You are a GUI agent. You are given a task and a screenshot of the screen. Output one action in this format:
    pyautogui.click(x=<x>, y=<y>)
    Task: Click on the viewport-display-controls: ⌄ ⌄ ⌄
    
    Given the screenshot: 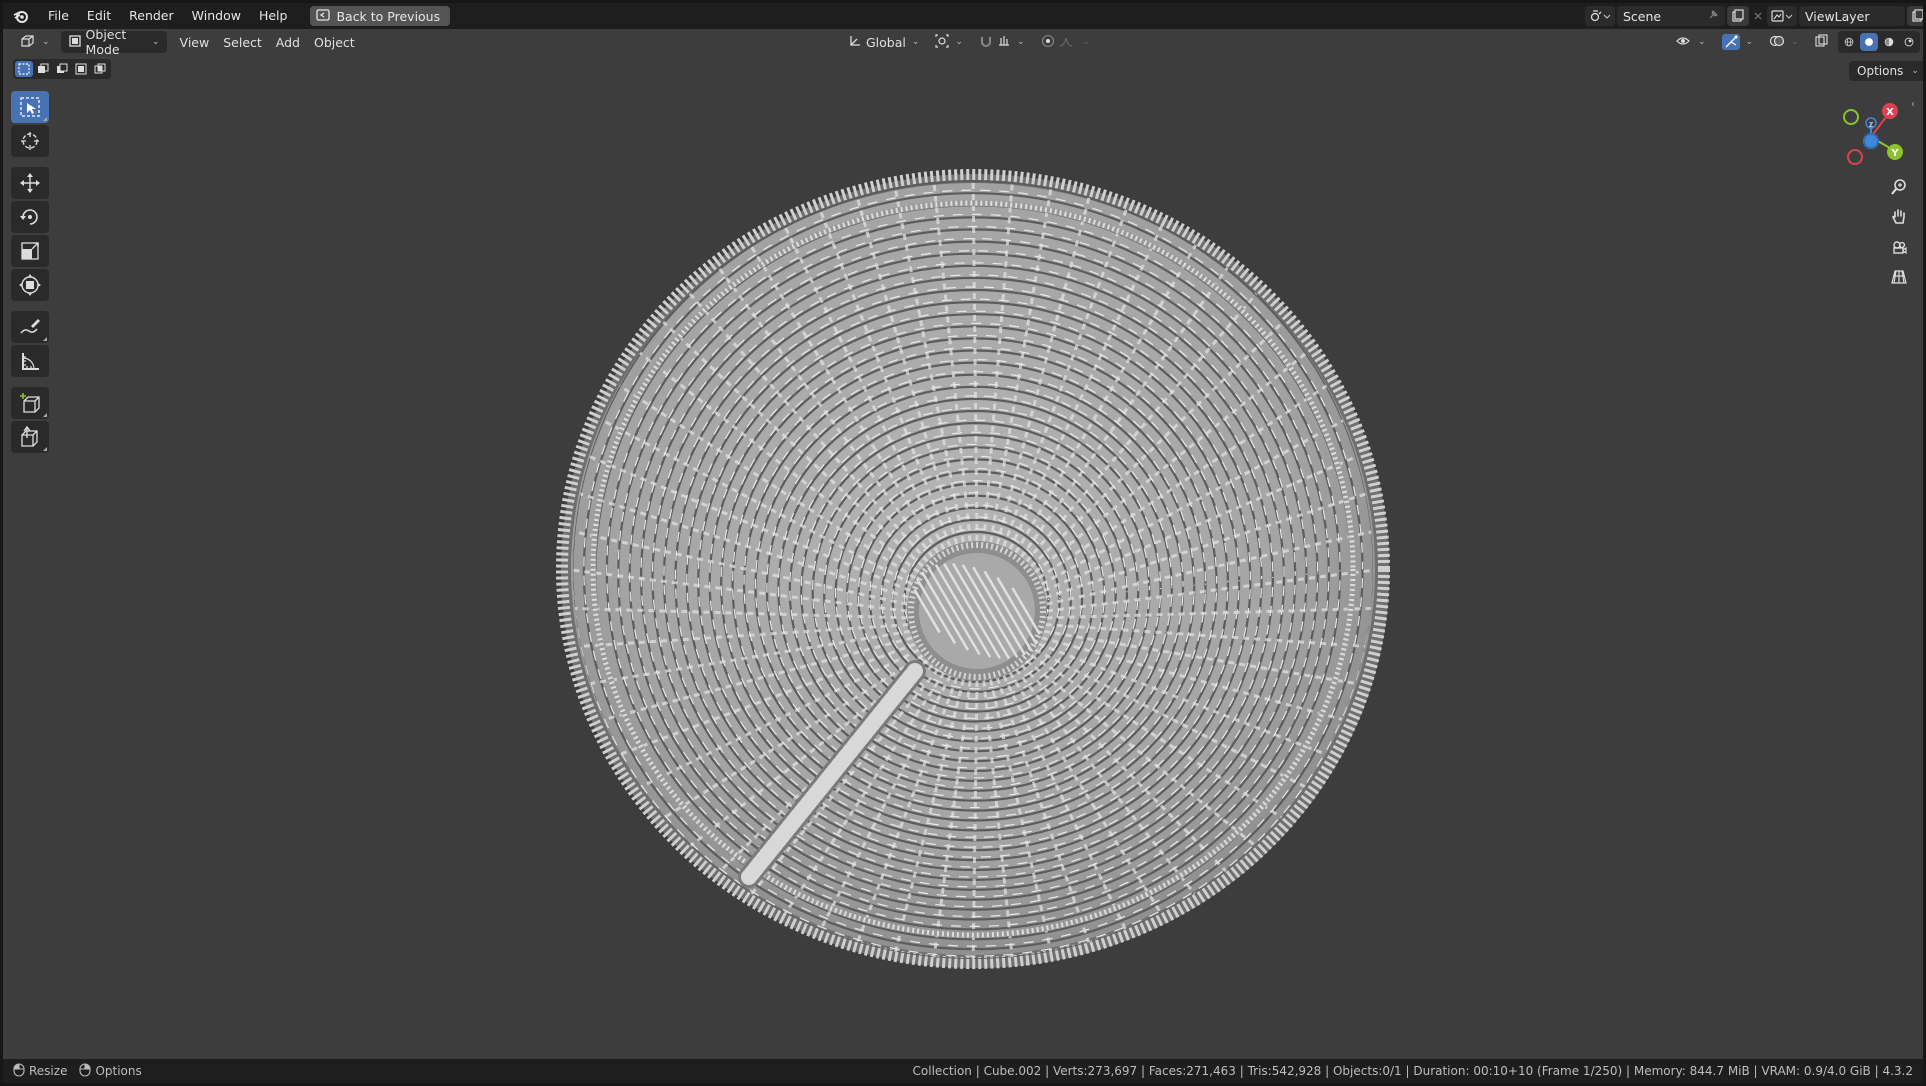 What is the action you would take?
    pyautogui.click(x=1796, y=42)
    